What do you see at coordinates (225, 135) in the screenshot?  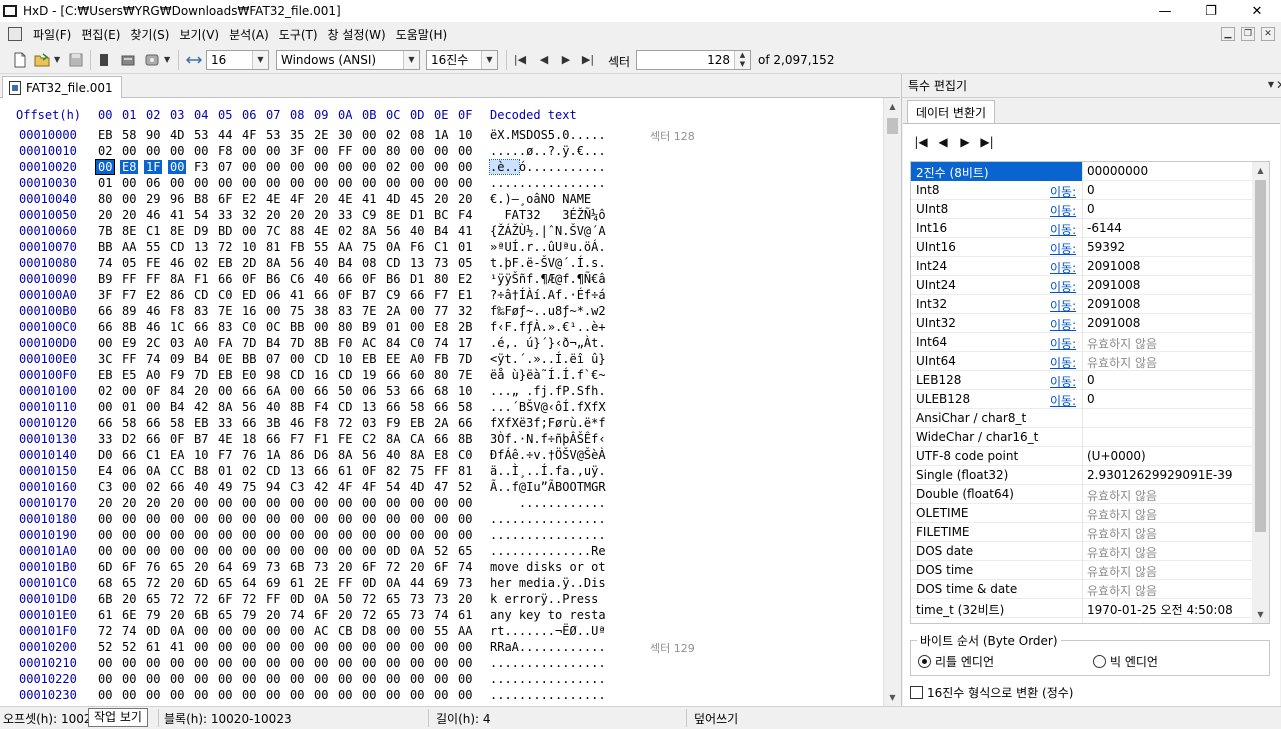 I see `hex-byte: 44` at bounding box center [225, 135].